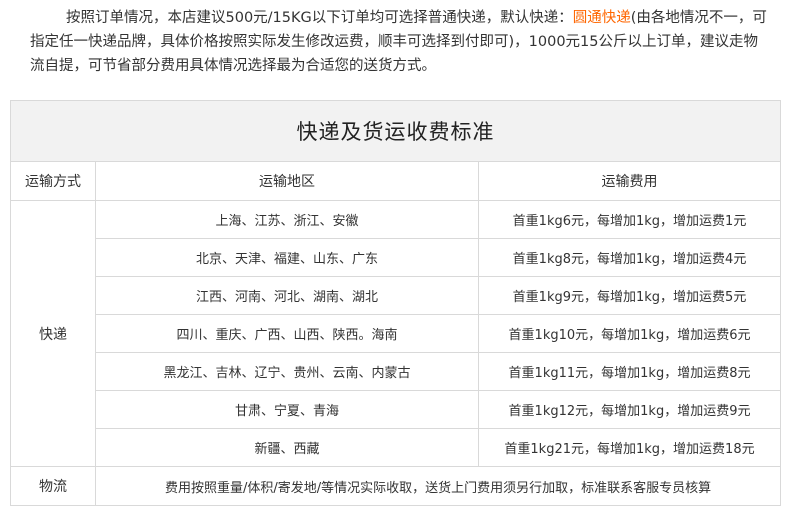 This screenshot has height=528, width=790. Describe the element at coordinates (287, 181) in the screenshot. I see `header-transport-region: 运输地区` at that location.